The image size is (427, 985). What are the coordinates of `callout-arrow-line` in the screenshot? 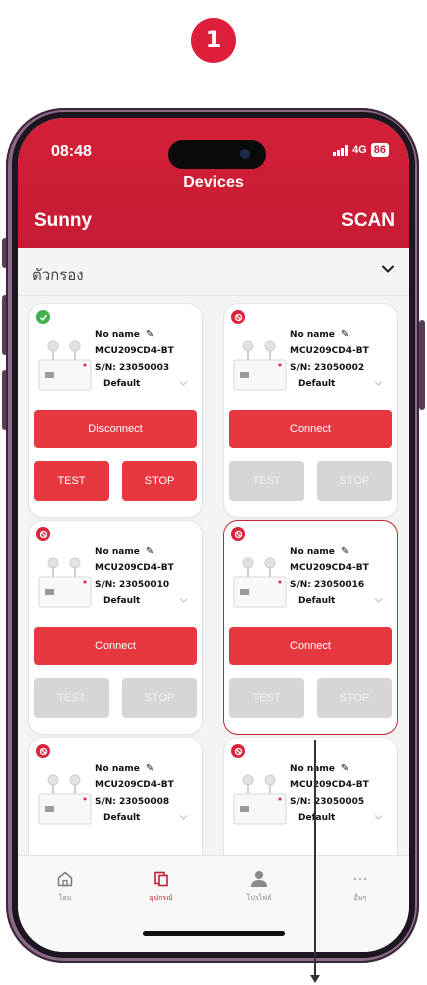 It's located at (315, 859).